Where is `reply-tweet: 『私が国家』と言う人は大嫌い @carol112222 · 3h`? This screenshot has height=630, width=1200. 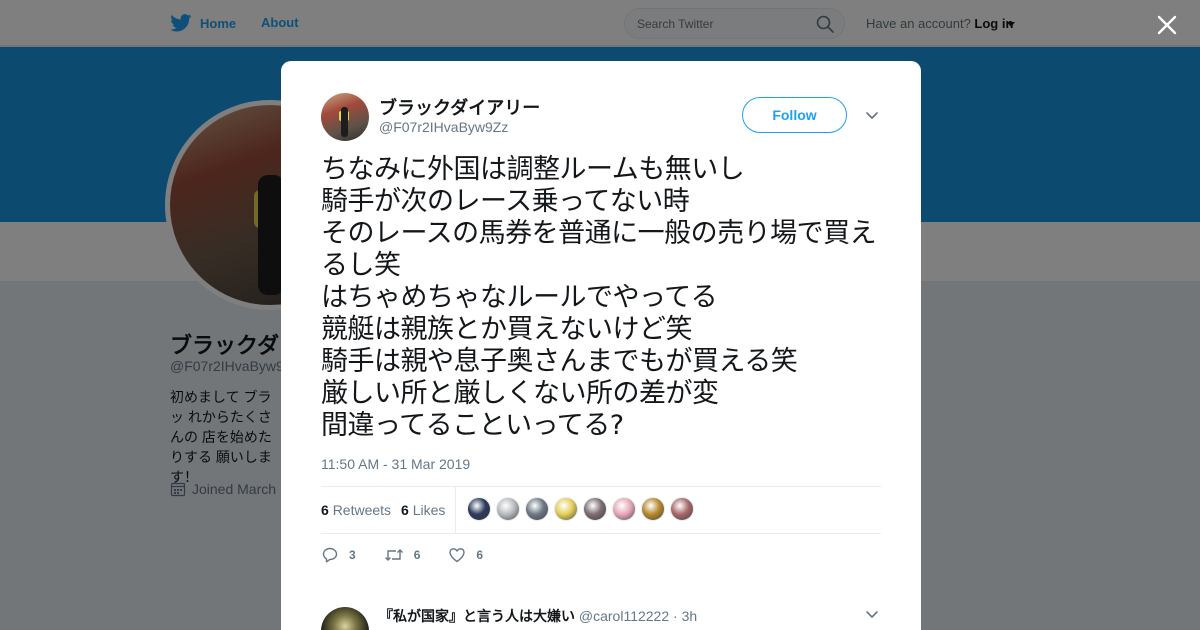
reply-tweet: 『私が国家』と言う人は大嫌い @carol112222 · 3h is located at coordinates (601, 617).